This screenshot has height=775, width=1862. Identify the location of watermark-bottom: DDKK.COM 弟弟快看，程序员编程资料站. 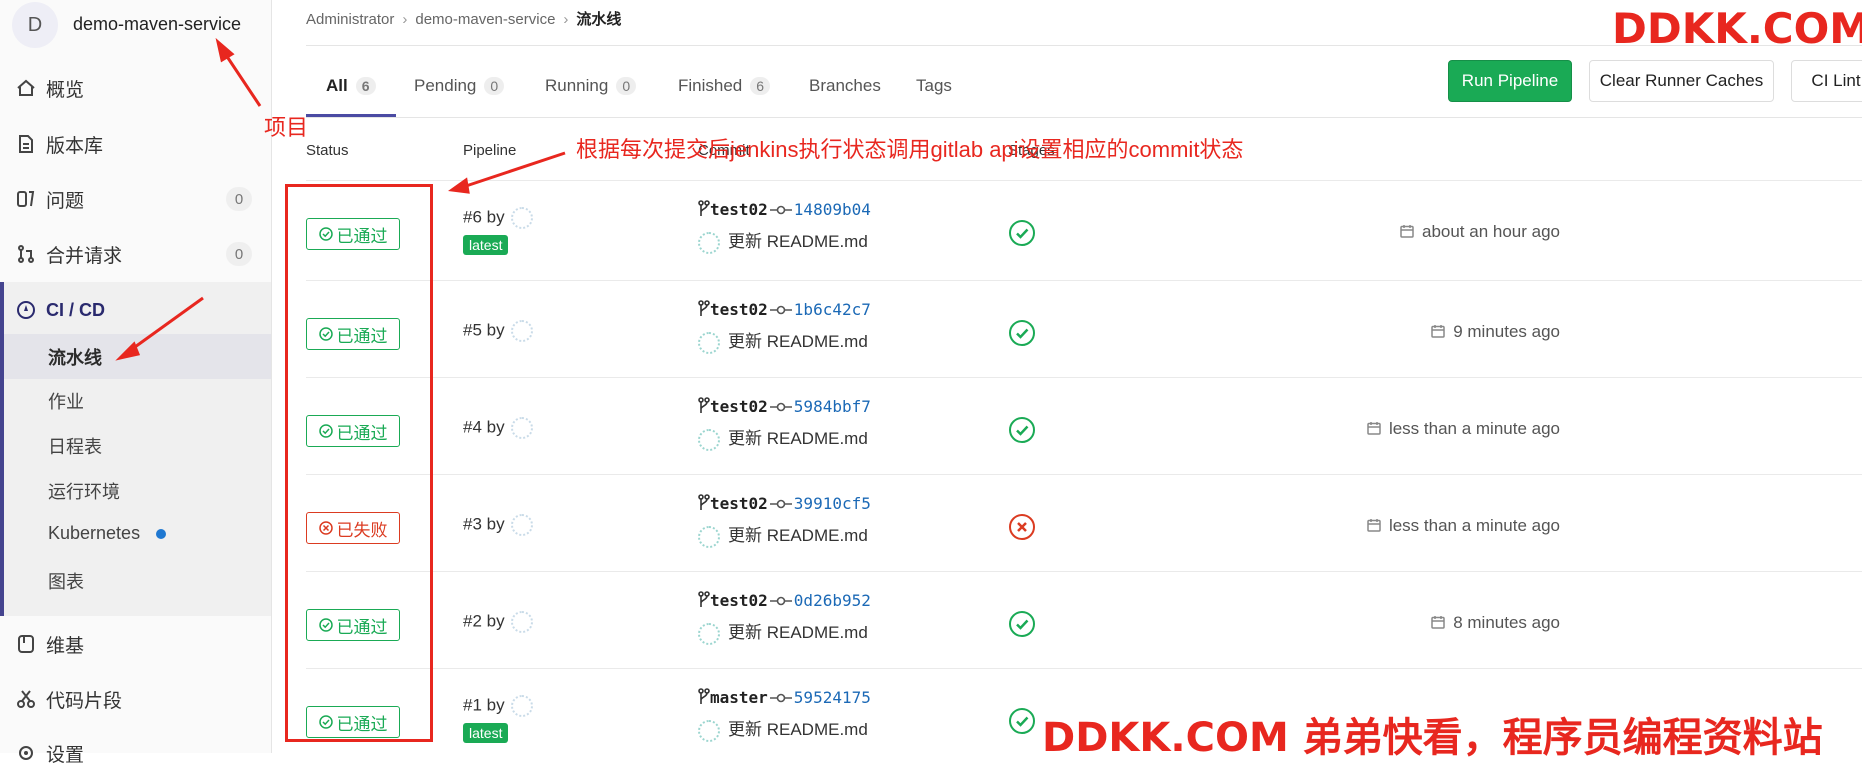
(1432, 738).